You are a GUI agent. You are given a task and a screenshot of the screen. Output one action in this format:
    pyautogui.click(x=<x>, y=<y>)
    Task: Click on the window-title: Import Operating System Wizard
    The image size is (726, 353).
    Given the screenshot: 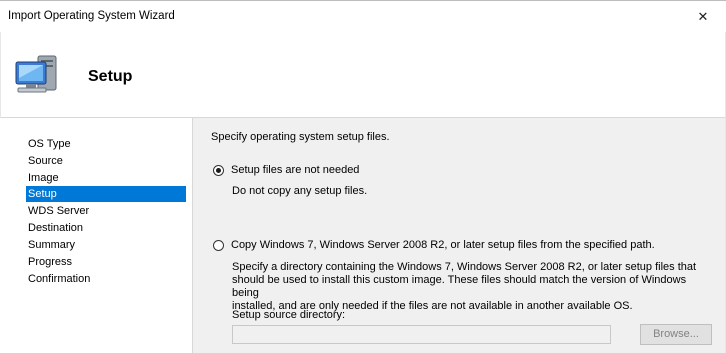 What is the action you would take?
    pyautogui.click(x=91, y=16)
    